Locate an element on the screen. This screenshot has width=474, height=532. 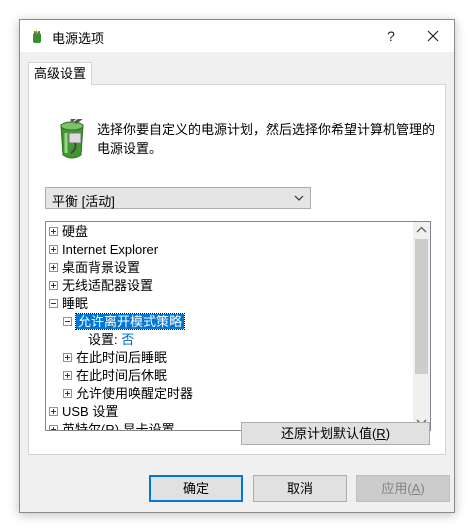
tree-item-away-mode-policy: 允许离开模式策略 is located at coordinates (124, 322).